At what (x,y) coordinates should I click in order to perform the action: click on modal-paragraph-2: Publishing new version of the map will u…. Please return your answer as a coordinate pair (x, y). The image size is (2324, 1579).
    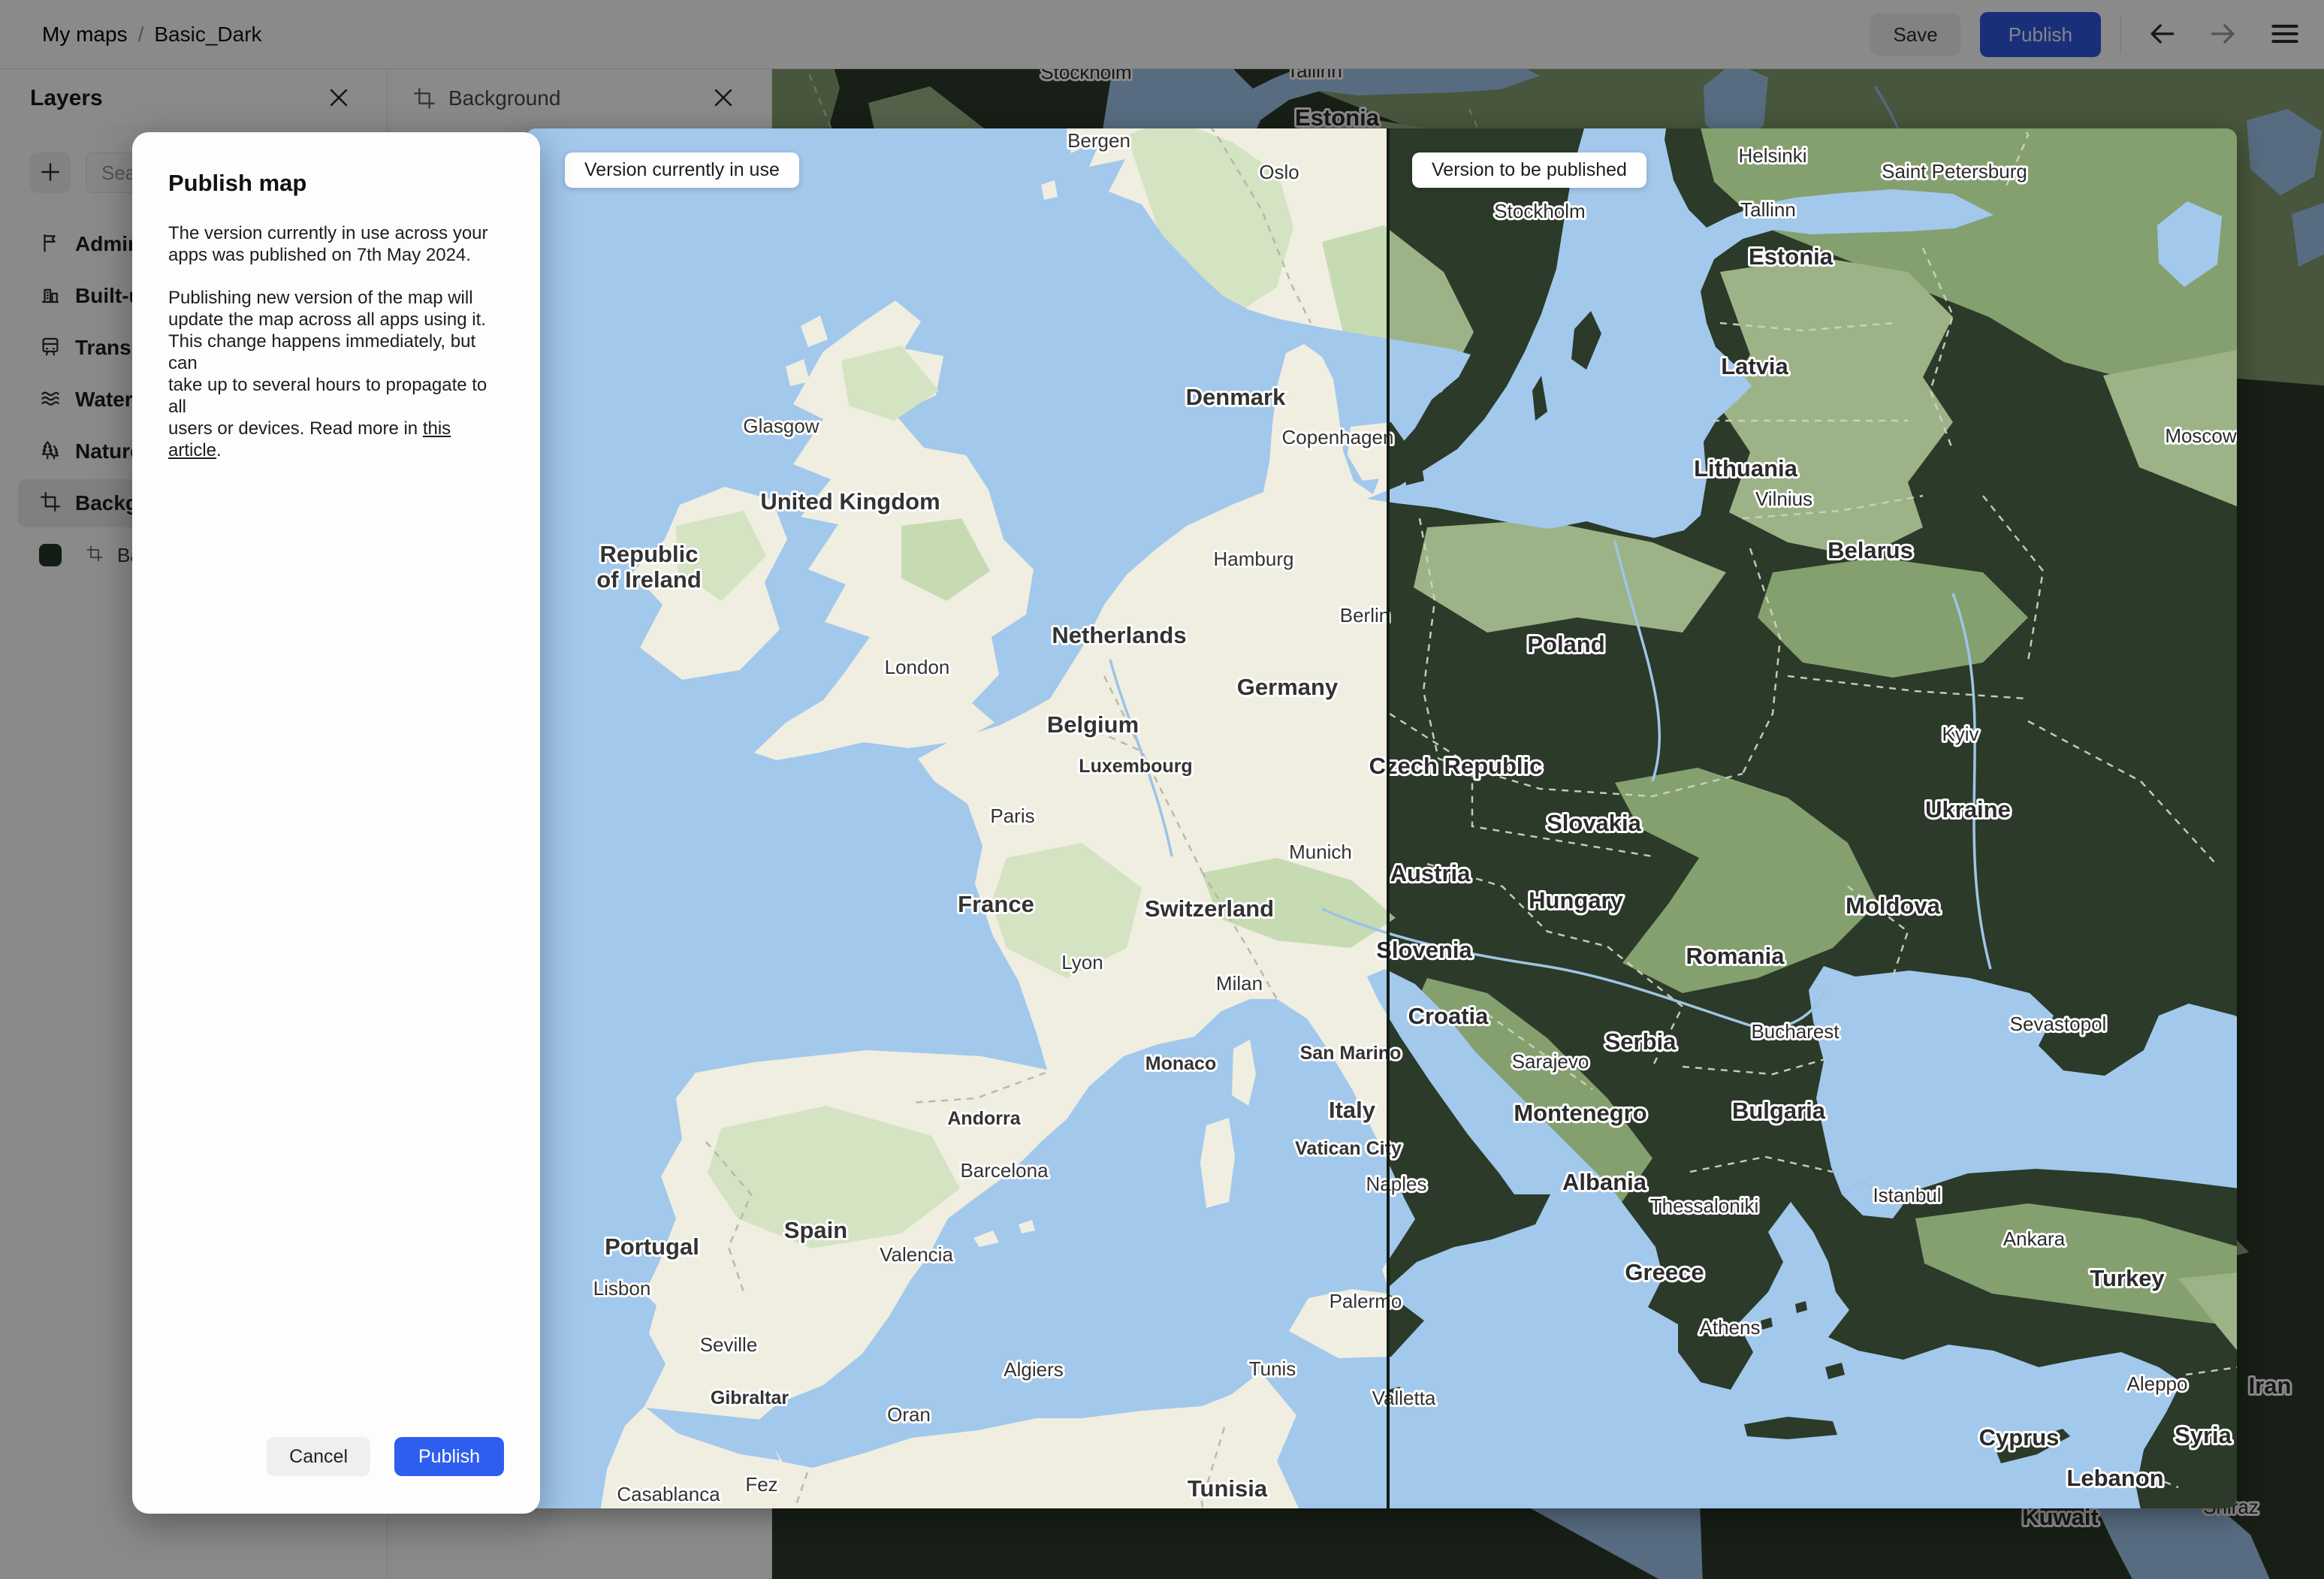
    Looking at the image, I should click on (327, 352).